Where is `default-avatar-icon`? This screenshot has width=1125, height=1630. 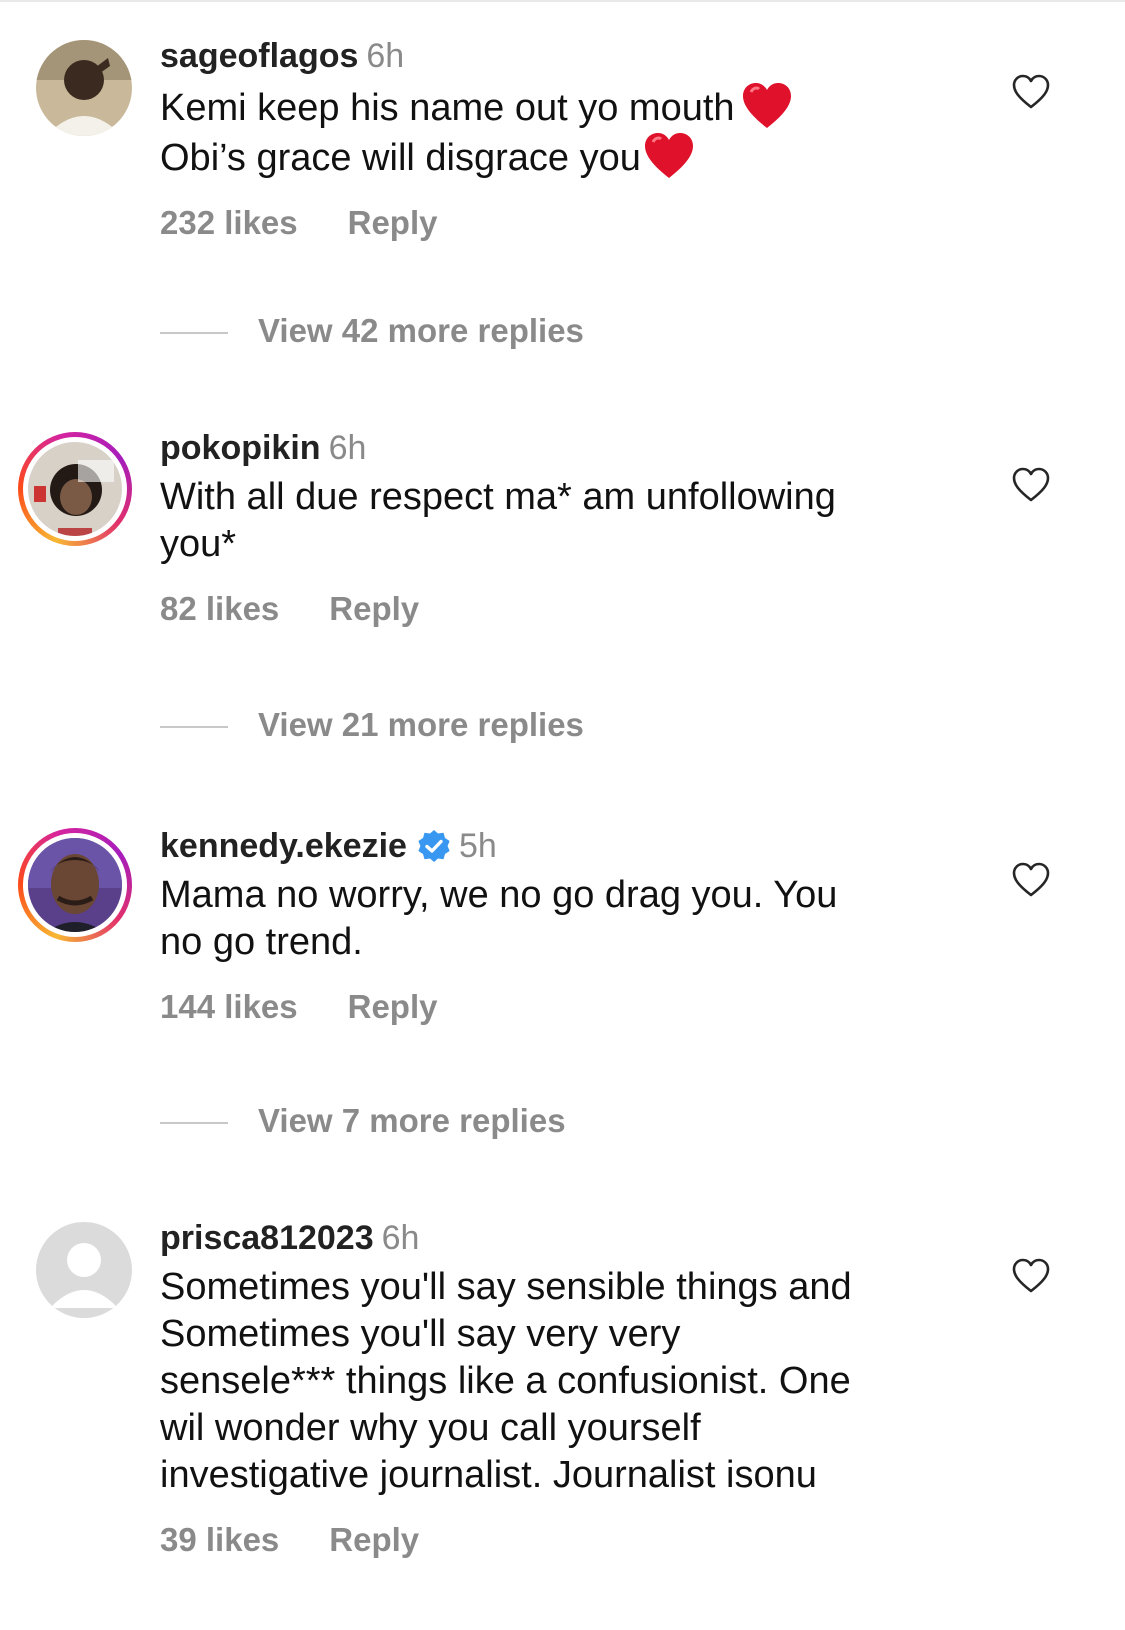
default-avatar-icon is located at coordinates (84, 1270).